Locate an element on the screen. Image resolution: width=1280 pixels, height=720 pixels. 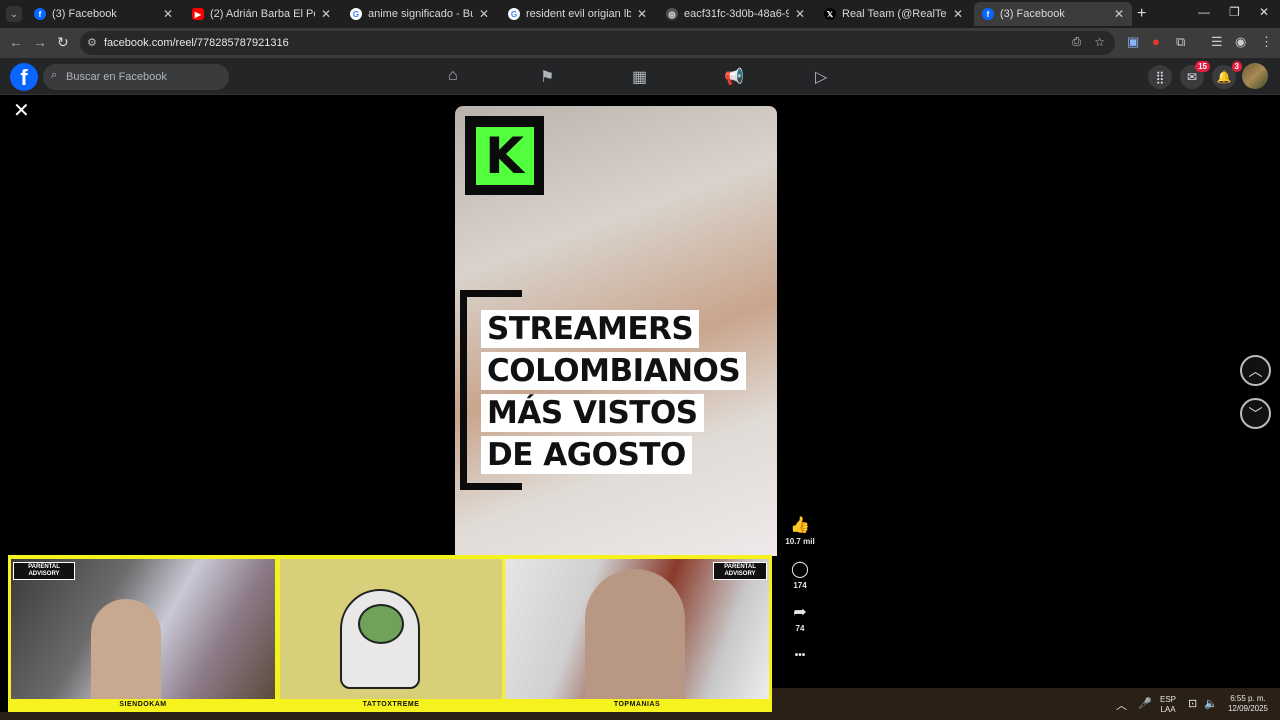
facebook-logo-icon: f is located at coordinates (24, 77).